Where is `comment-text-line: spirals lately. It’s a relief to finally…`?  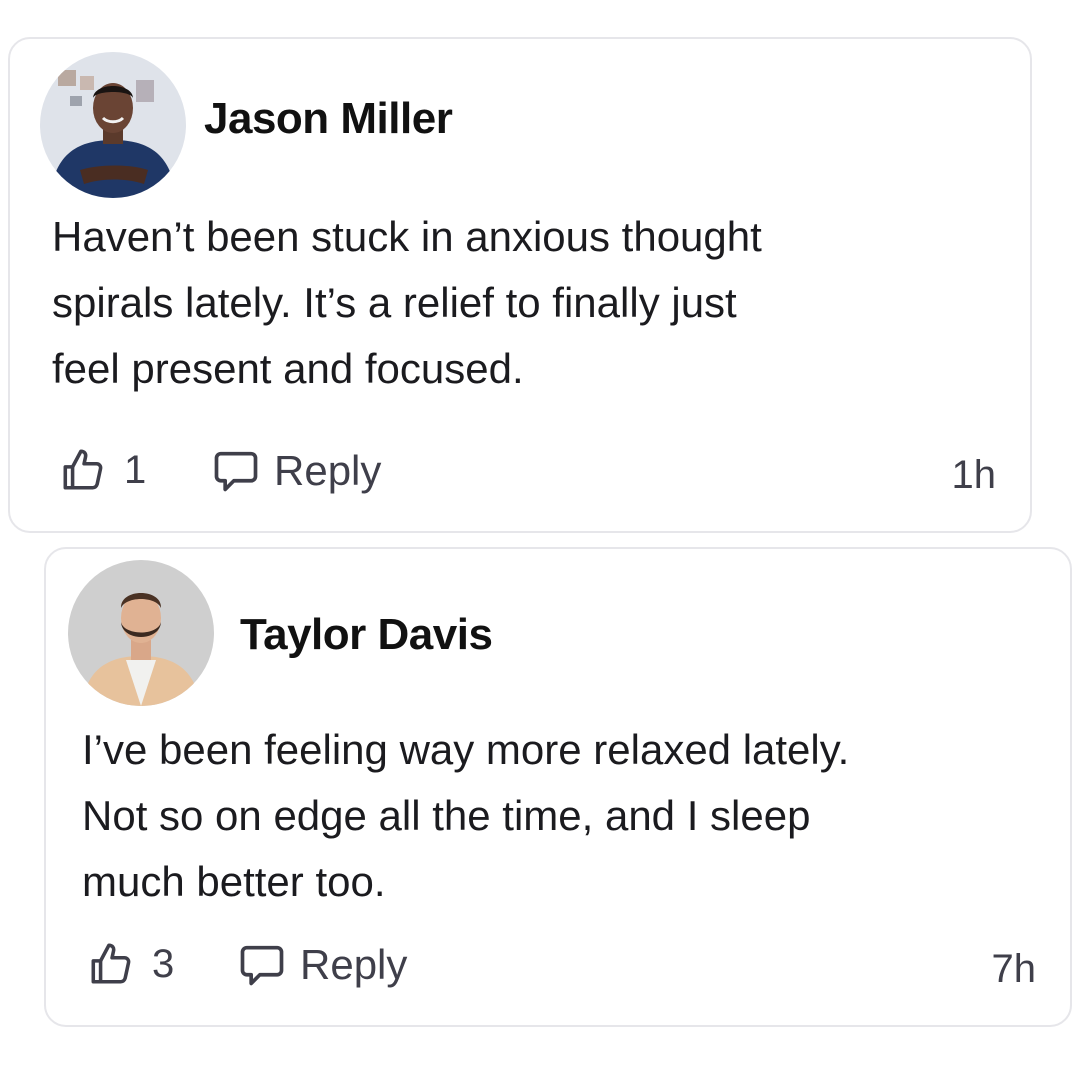
comment-text-line: spirals lately. It’s a relief to finally… is located at coordinates (394, 302).